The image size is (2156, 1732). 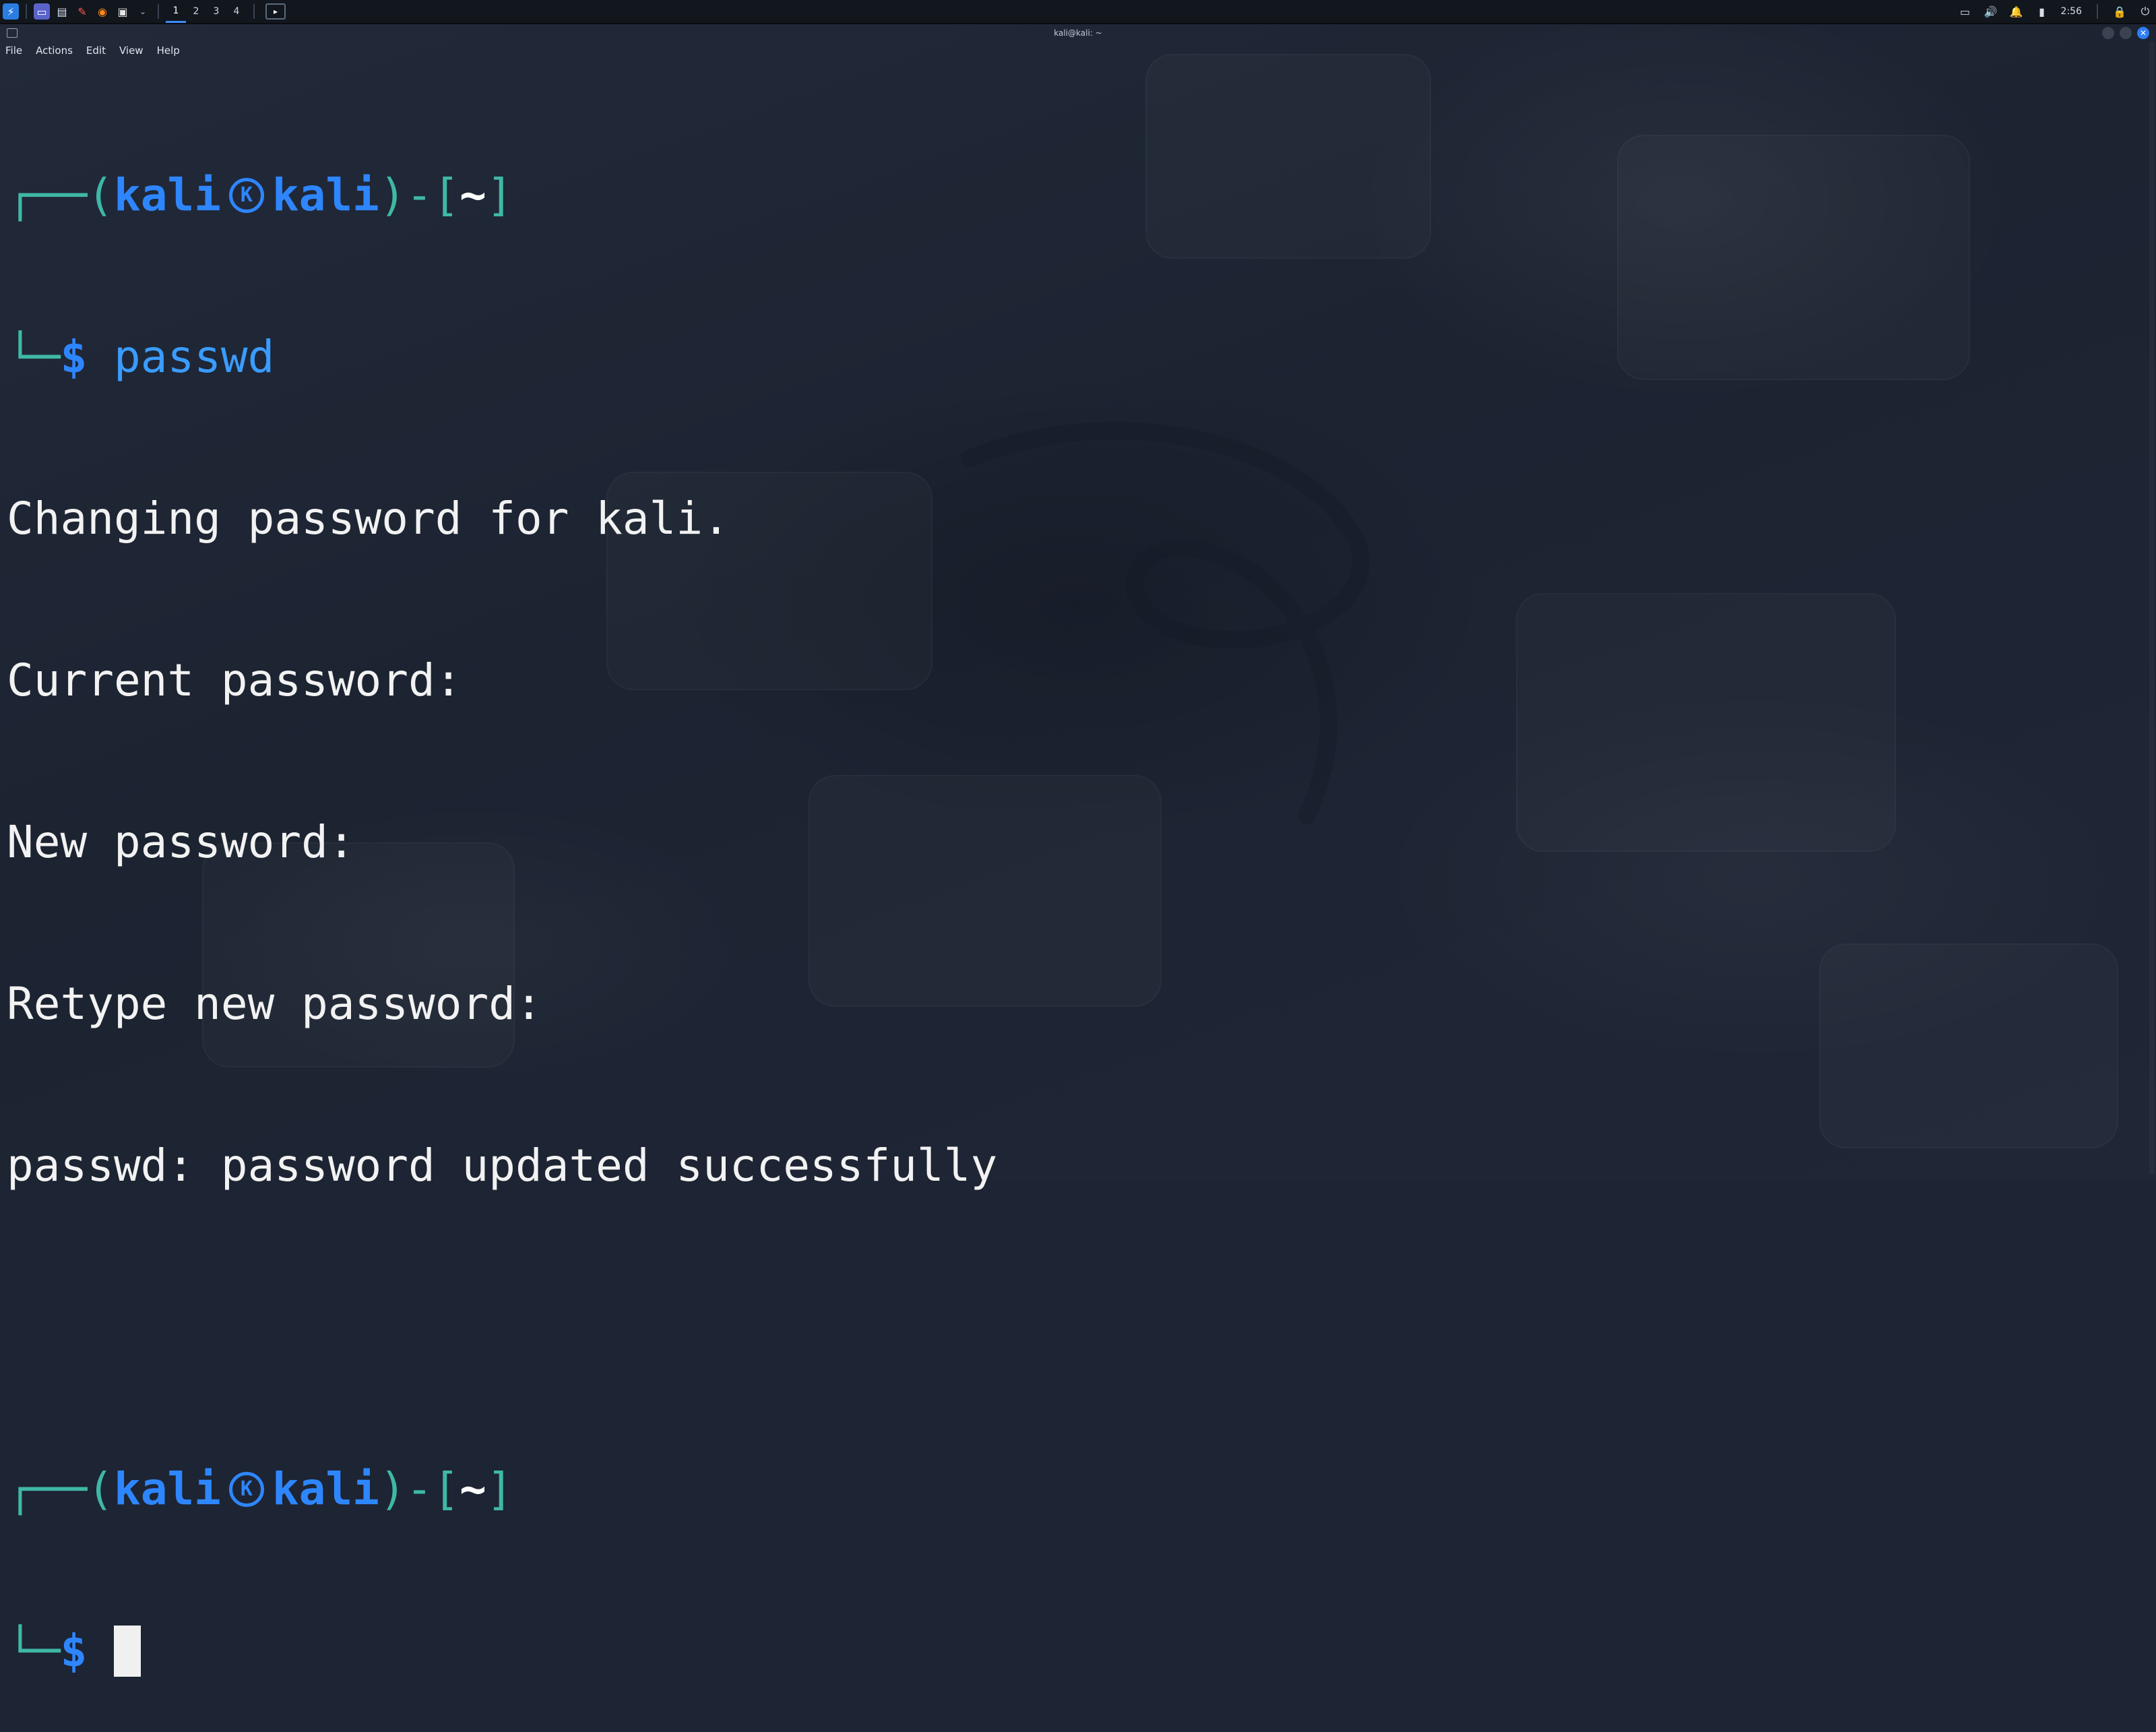 What do you see at coordinates (274, 1004) in the screenshot?
I see `output-line: Retype new password:` at bounding box center [274, 1004].